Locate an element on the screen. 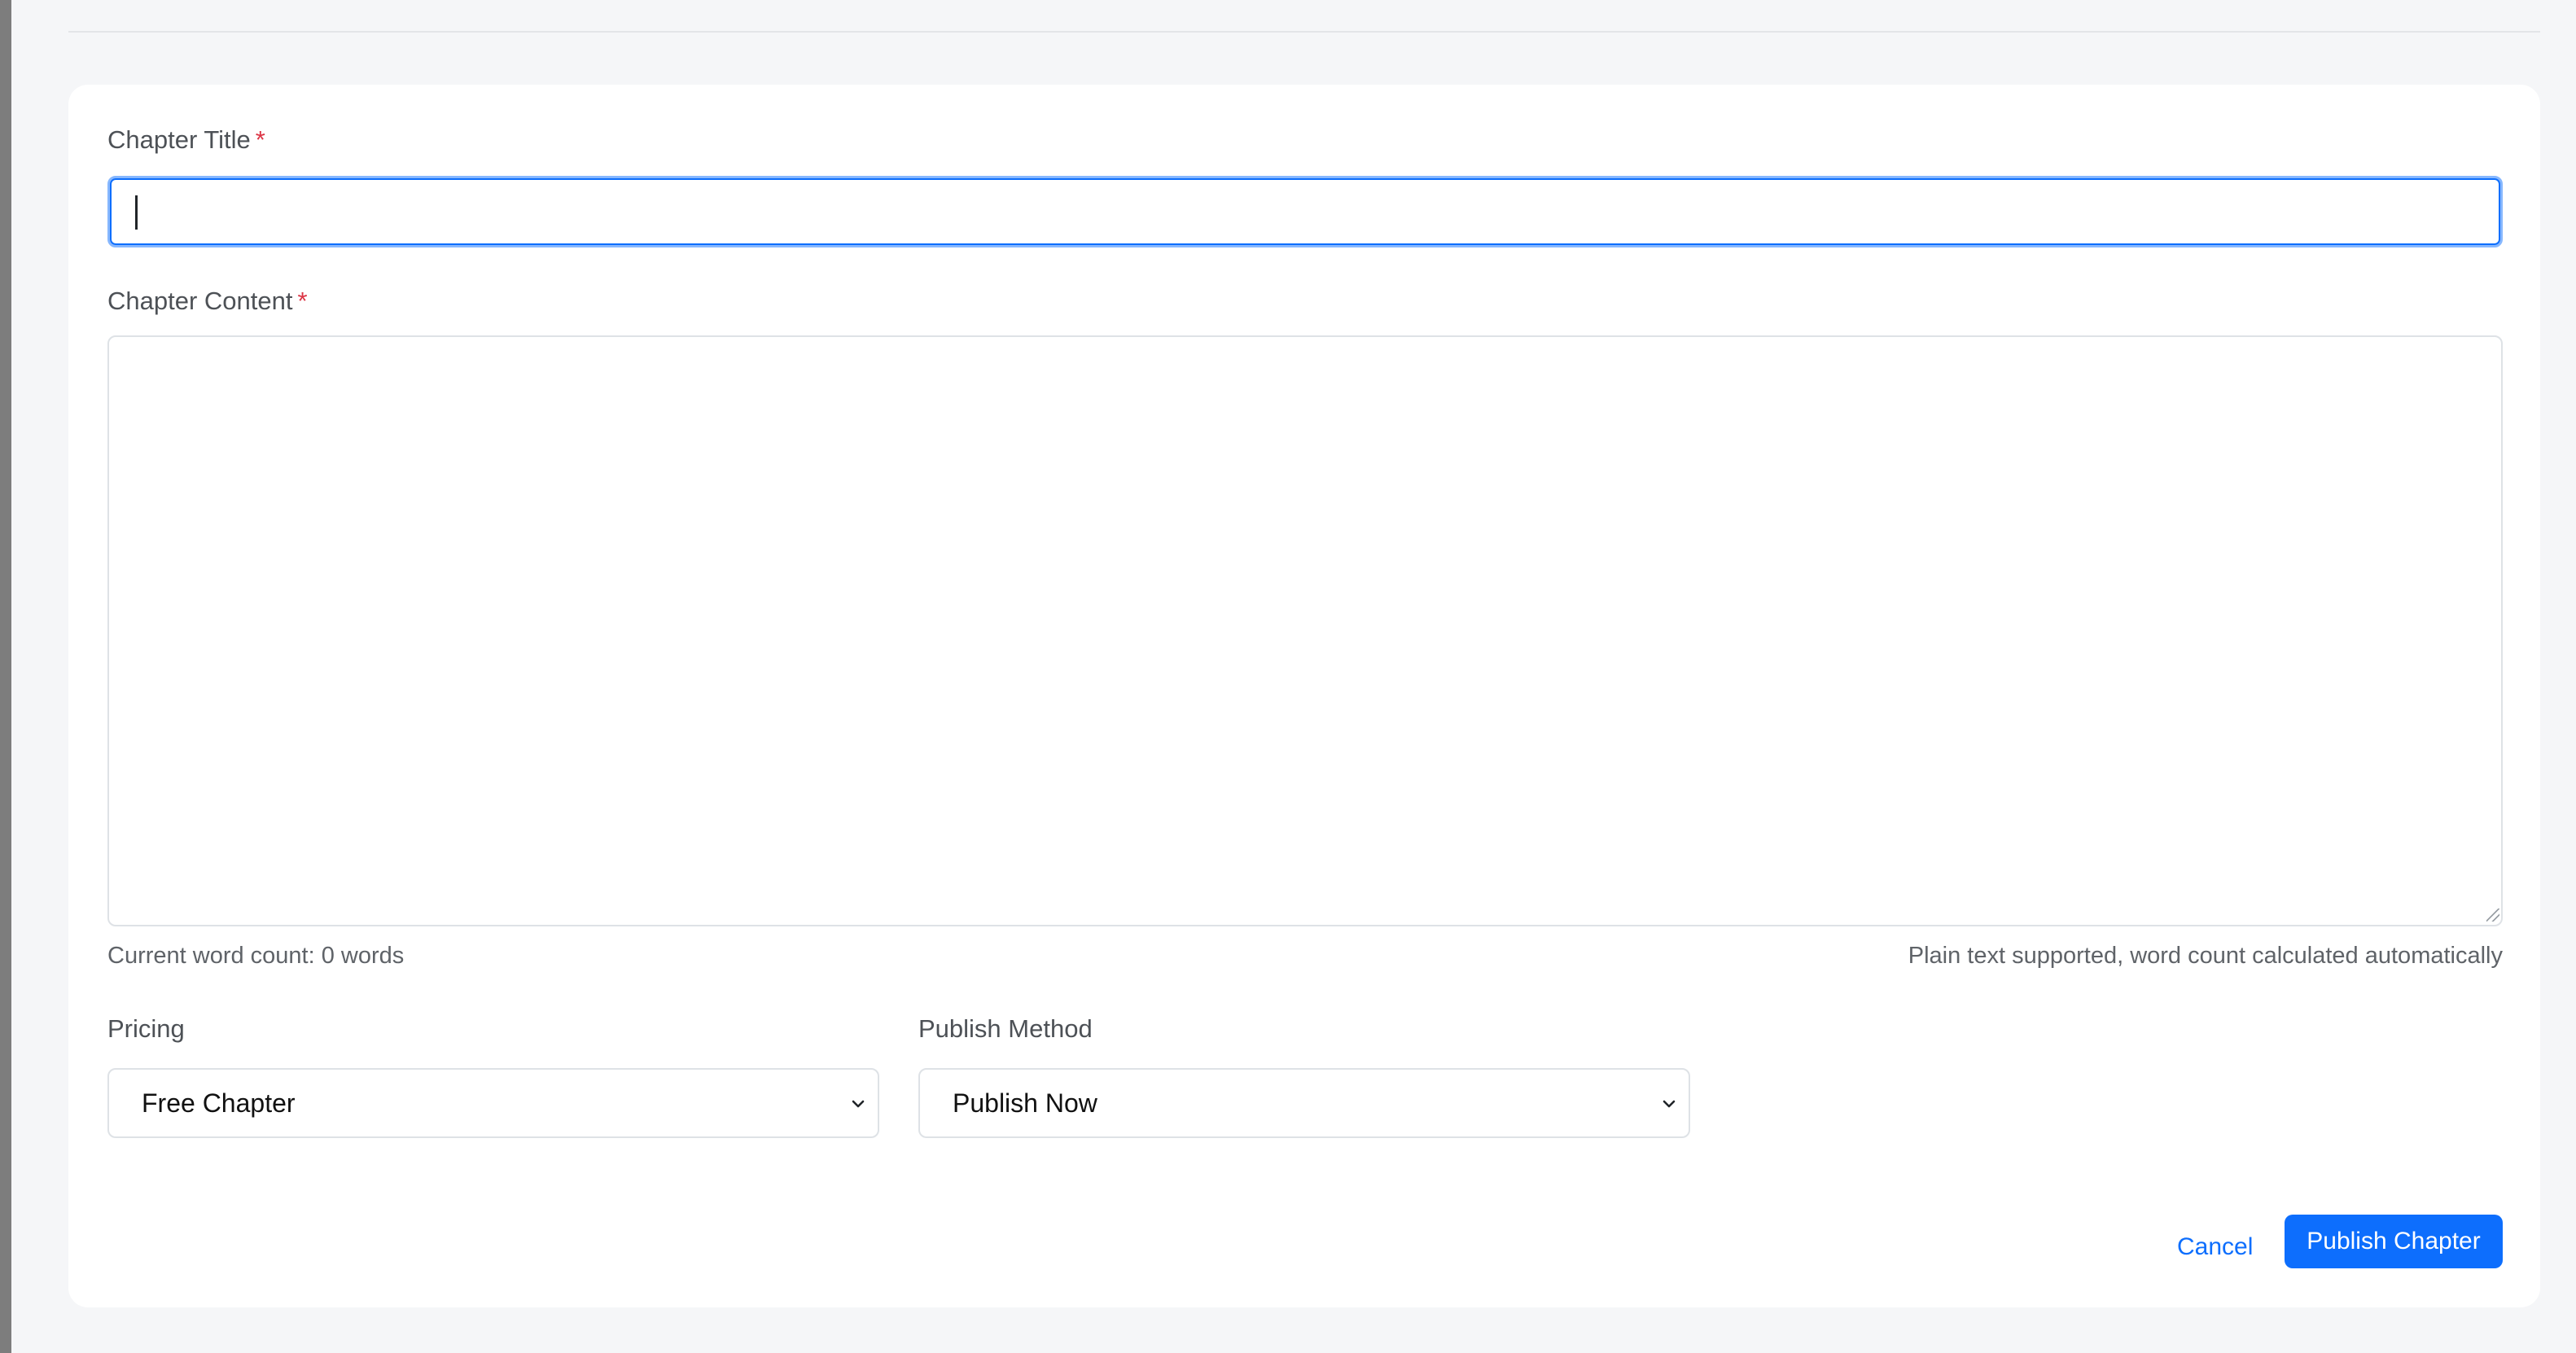  window-left-edge is located at coordinates (5, 676).